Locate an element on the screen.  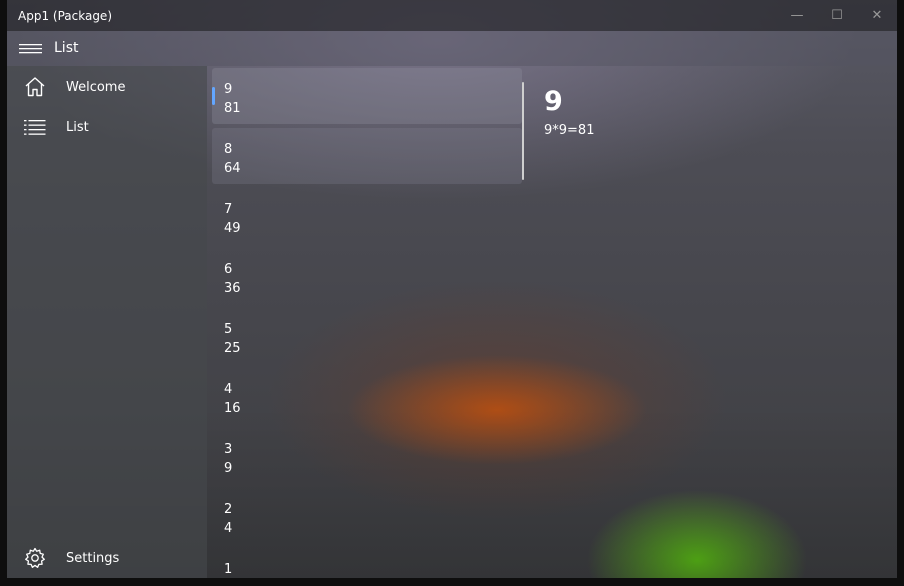
item-square: 16 is located at coordinates (232, 408).